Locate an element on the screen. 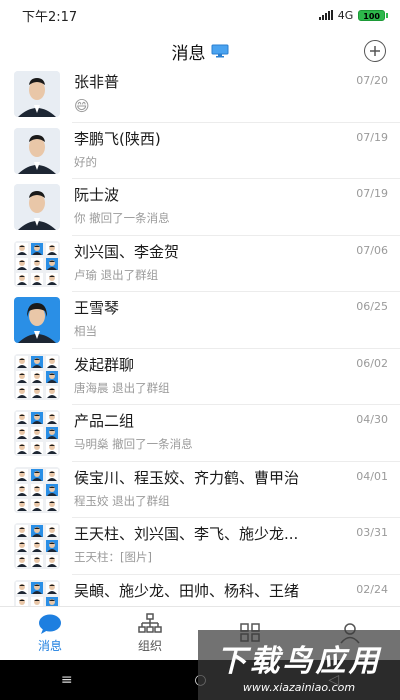 Image resolution: width=400 pixels, height=700 pixels. tab-label-messages: 消息 is located at coordinates (49, 646).